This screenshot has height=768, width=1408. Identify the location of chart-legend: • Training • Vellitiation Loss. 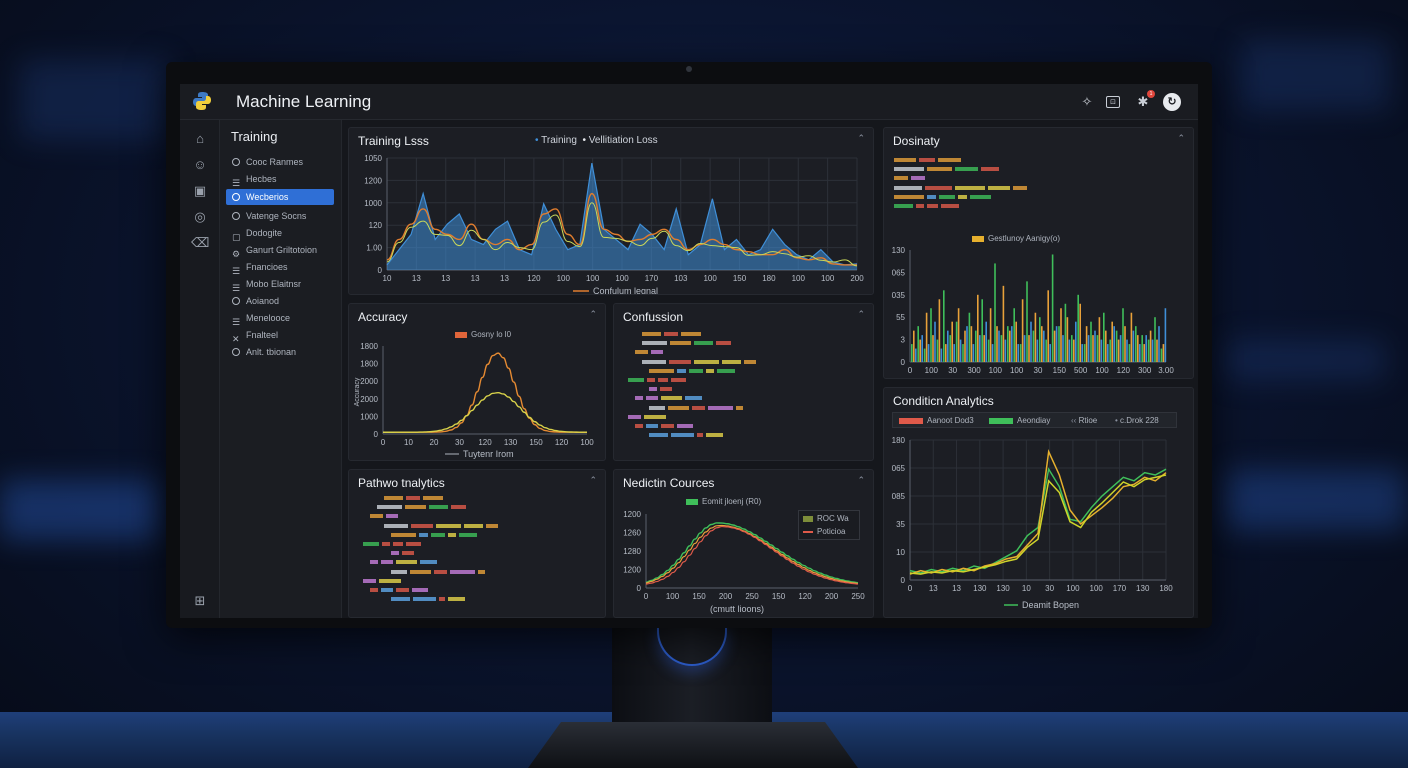
(596, 140).